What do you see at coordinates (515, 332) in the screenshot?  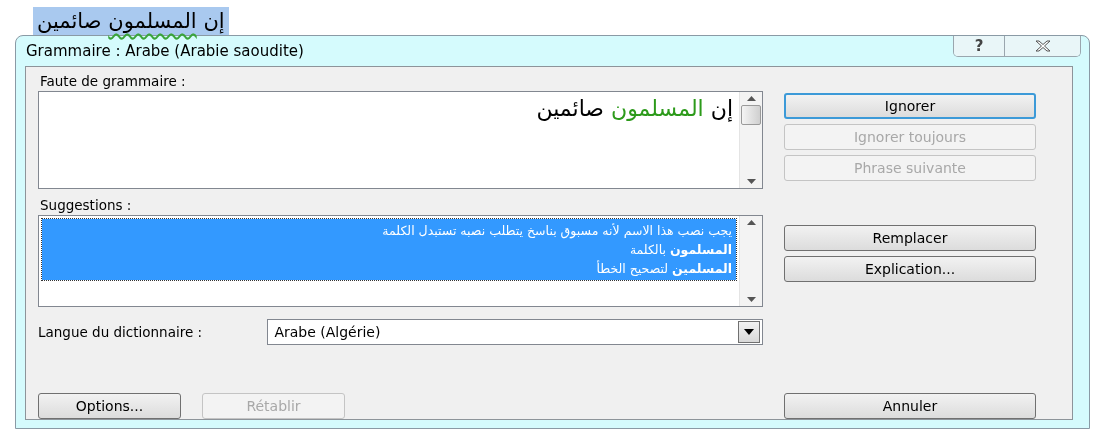 I see `language-dropdown: Arabe (Algérie)` at bounding box center [515, 332].